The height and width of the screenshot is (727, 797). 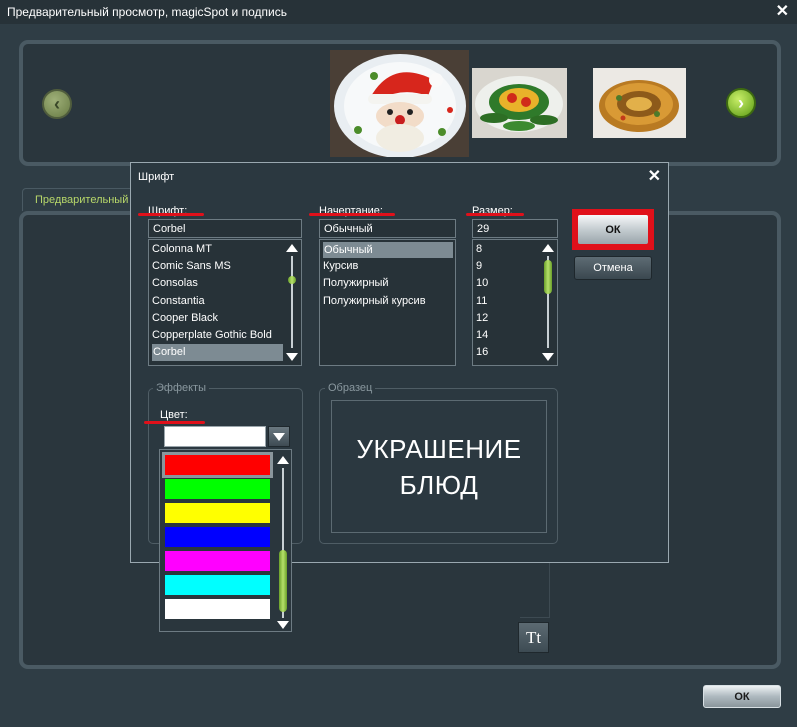 I want to click on size-list-item: 10, so click(x=482, y=283).